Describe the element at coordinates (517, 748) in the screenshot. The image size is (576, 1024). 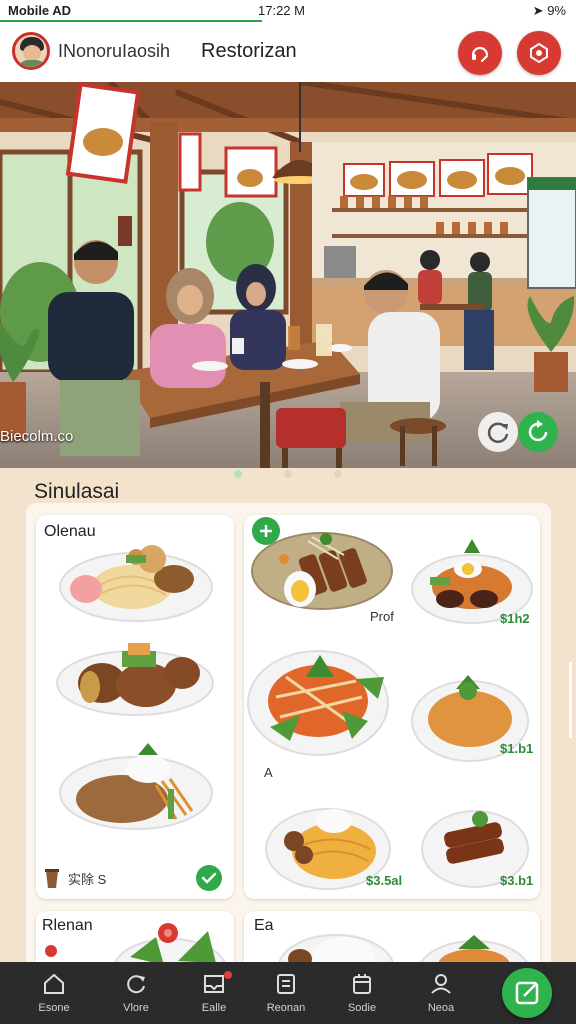
I see `price-label: $1.b1` at that location.